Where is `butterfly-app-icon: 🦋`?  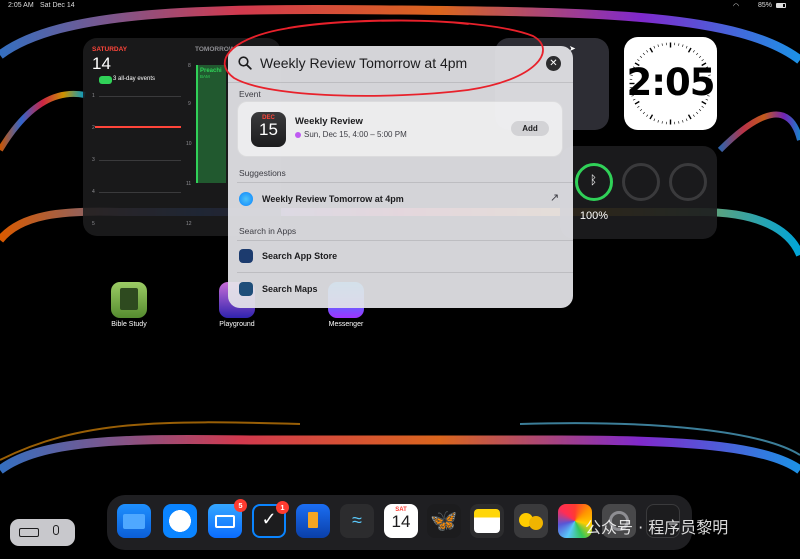
butterfly-app-icon: 🦋 is located at coordinates (444, 521).